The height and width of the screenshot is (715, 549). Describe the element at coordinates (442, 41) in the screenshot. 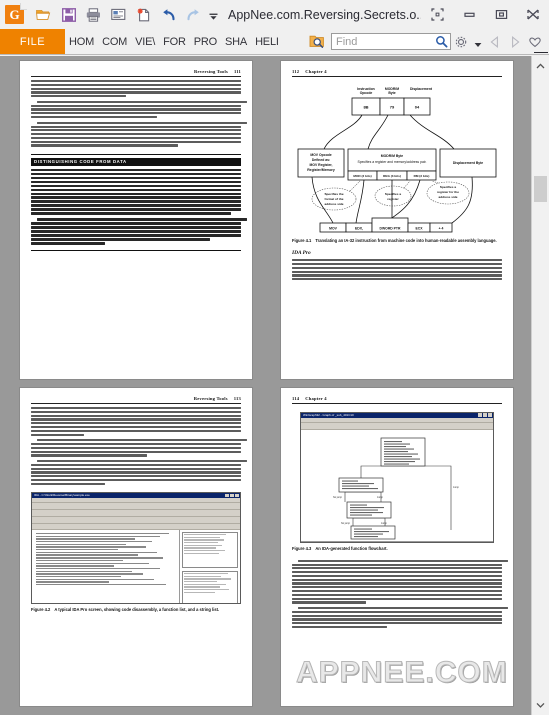

I see `find-search-button` at that location.